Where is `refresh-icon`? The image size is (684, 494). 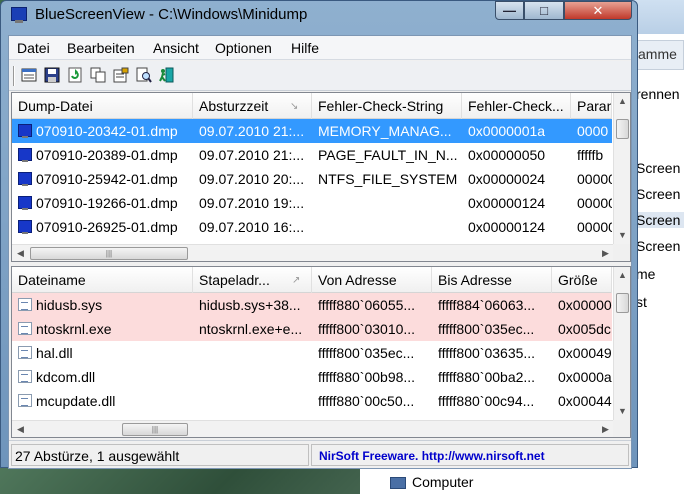 refresh-icon is located at coordinates (75, 75).